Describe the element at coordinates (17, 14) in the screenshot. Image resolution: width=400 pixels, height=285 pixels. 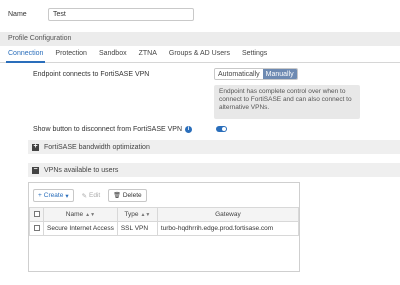
I see `name-label: Name` at that location.